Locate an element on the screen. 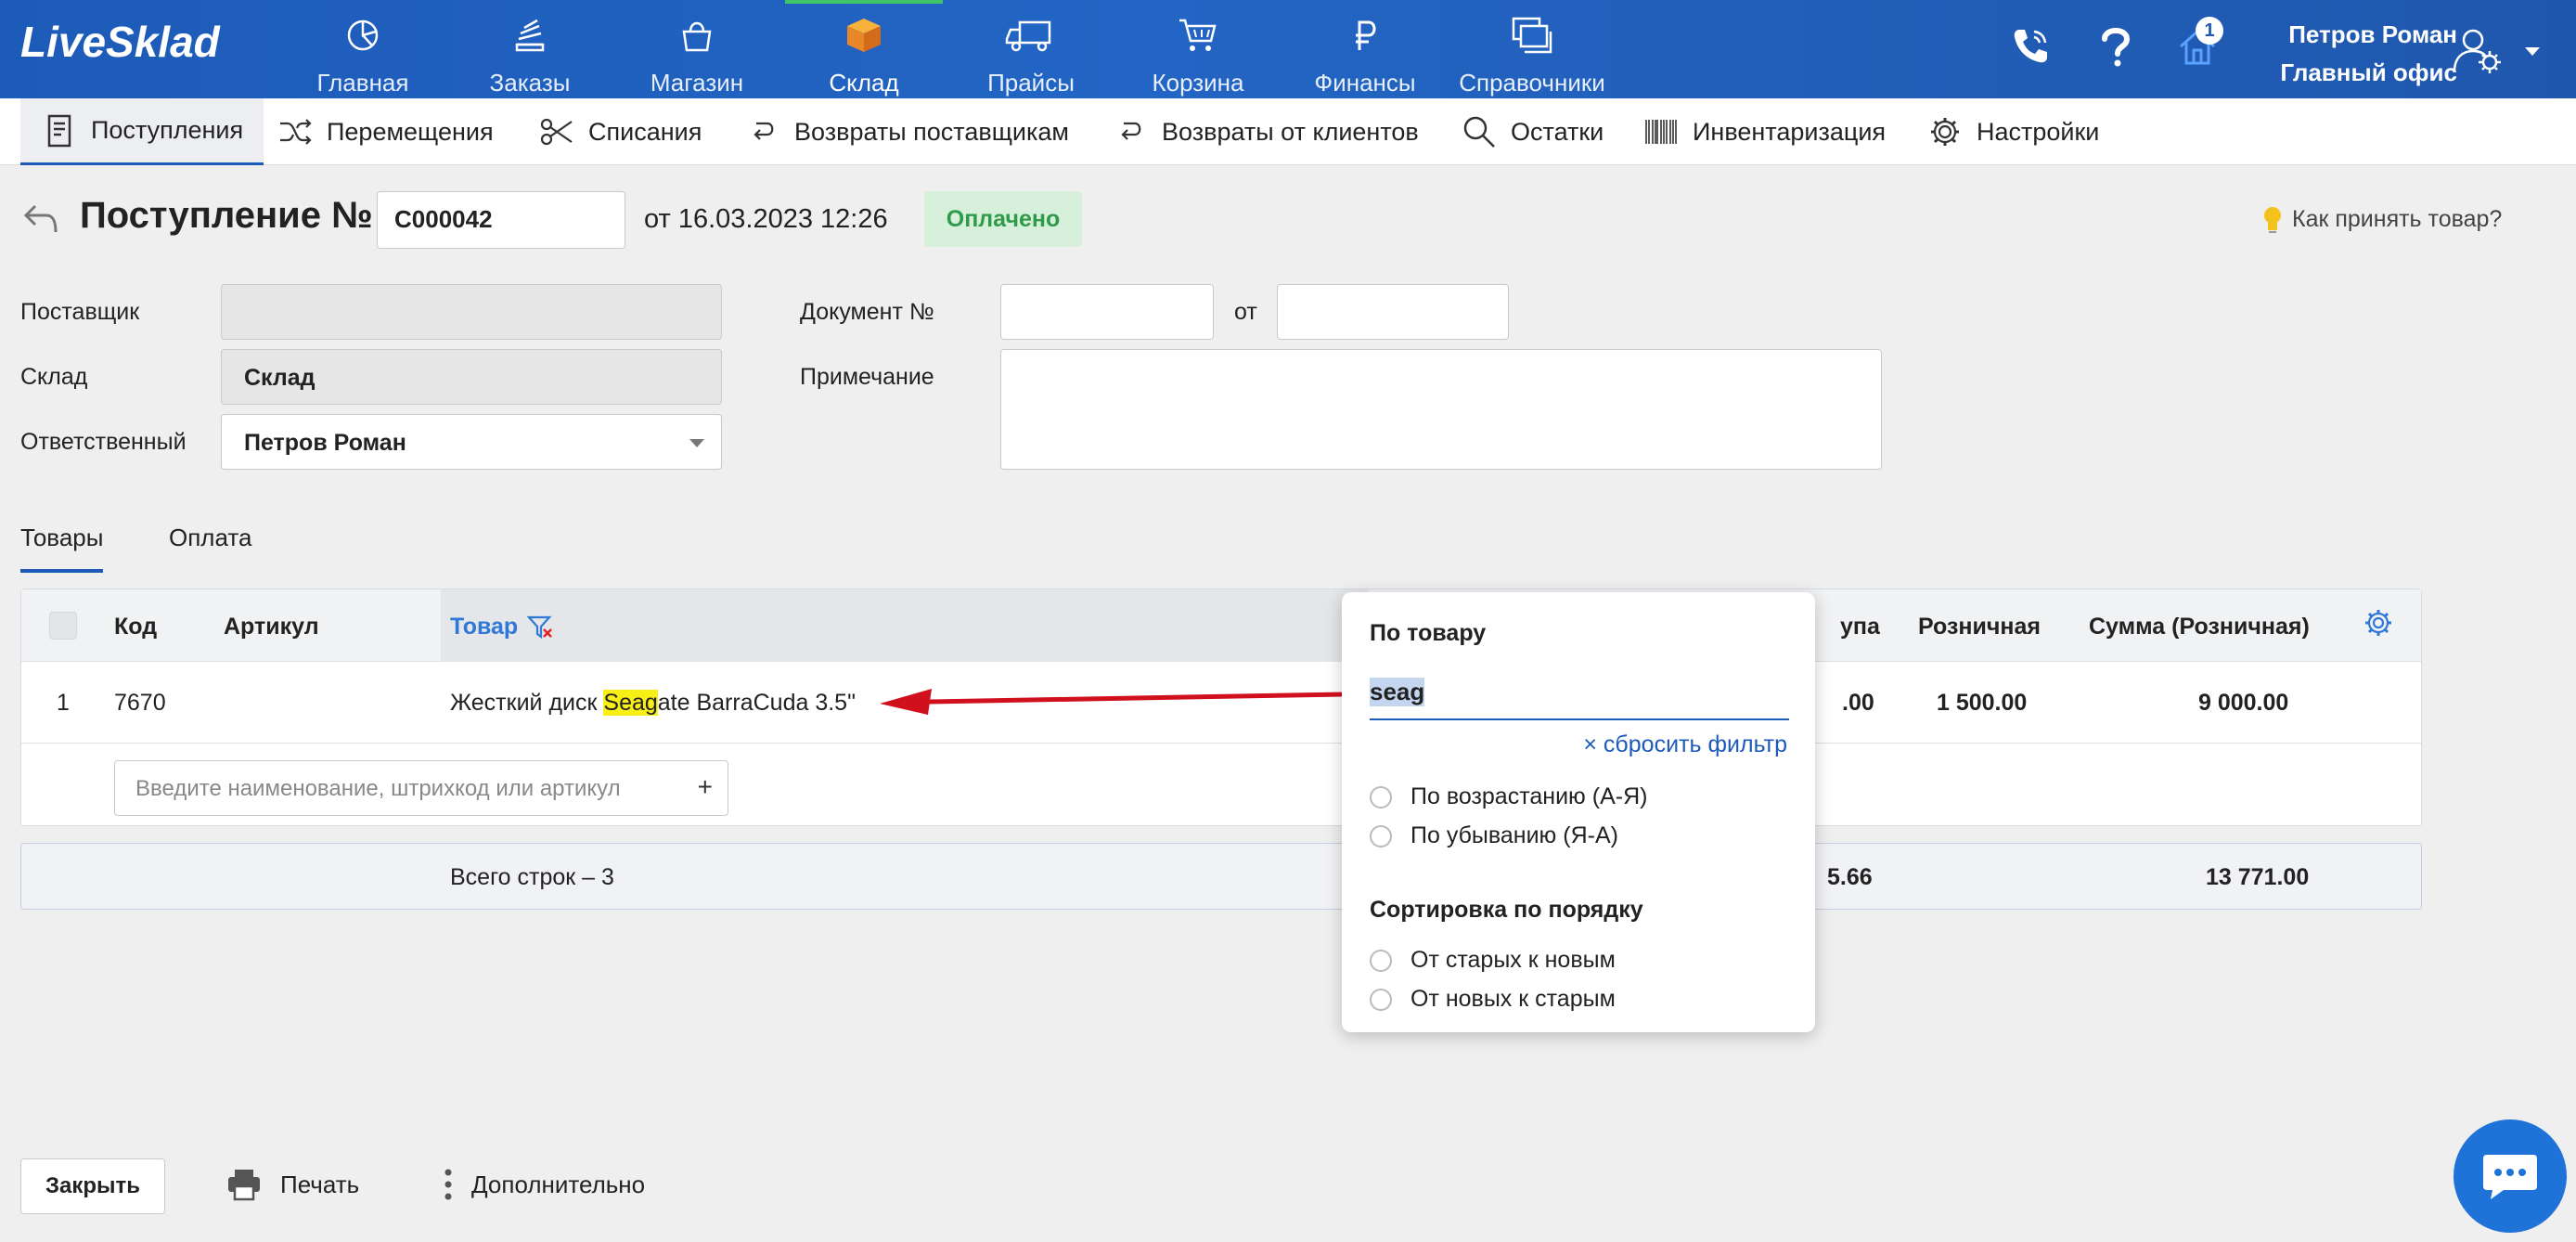 This screenshot has width=2576, height=1242. submenu-item-supplier-returns: Возвраты поставщикам is located at coordinates (906, 131).